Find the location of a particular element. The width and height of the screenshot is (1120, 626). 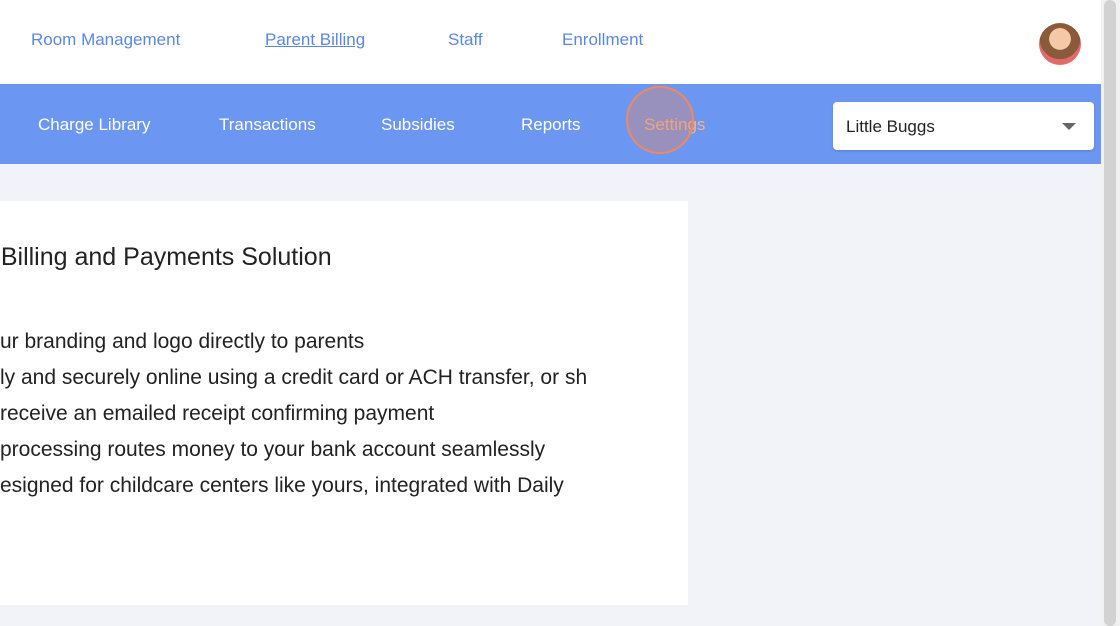

chevron-down-icon is located at coordinates (1069, 126).